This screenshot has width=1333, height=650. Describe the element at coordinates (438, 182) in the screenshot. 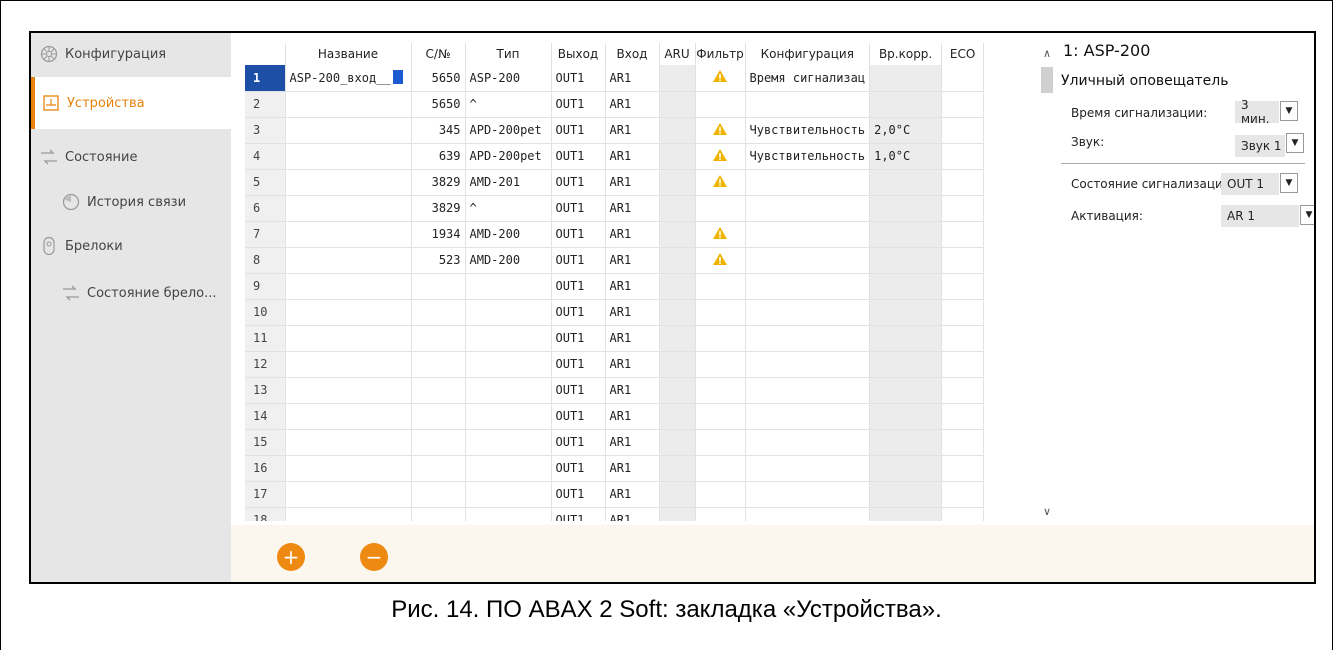

I see `serial-cell: 3829` at that location.